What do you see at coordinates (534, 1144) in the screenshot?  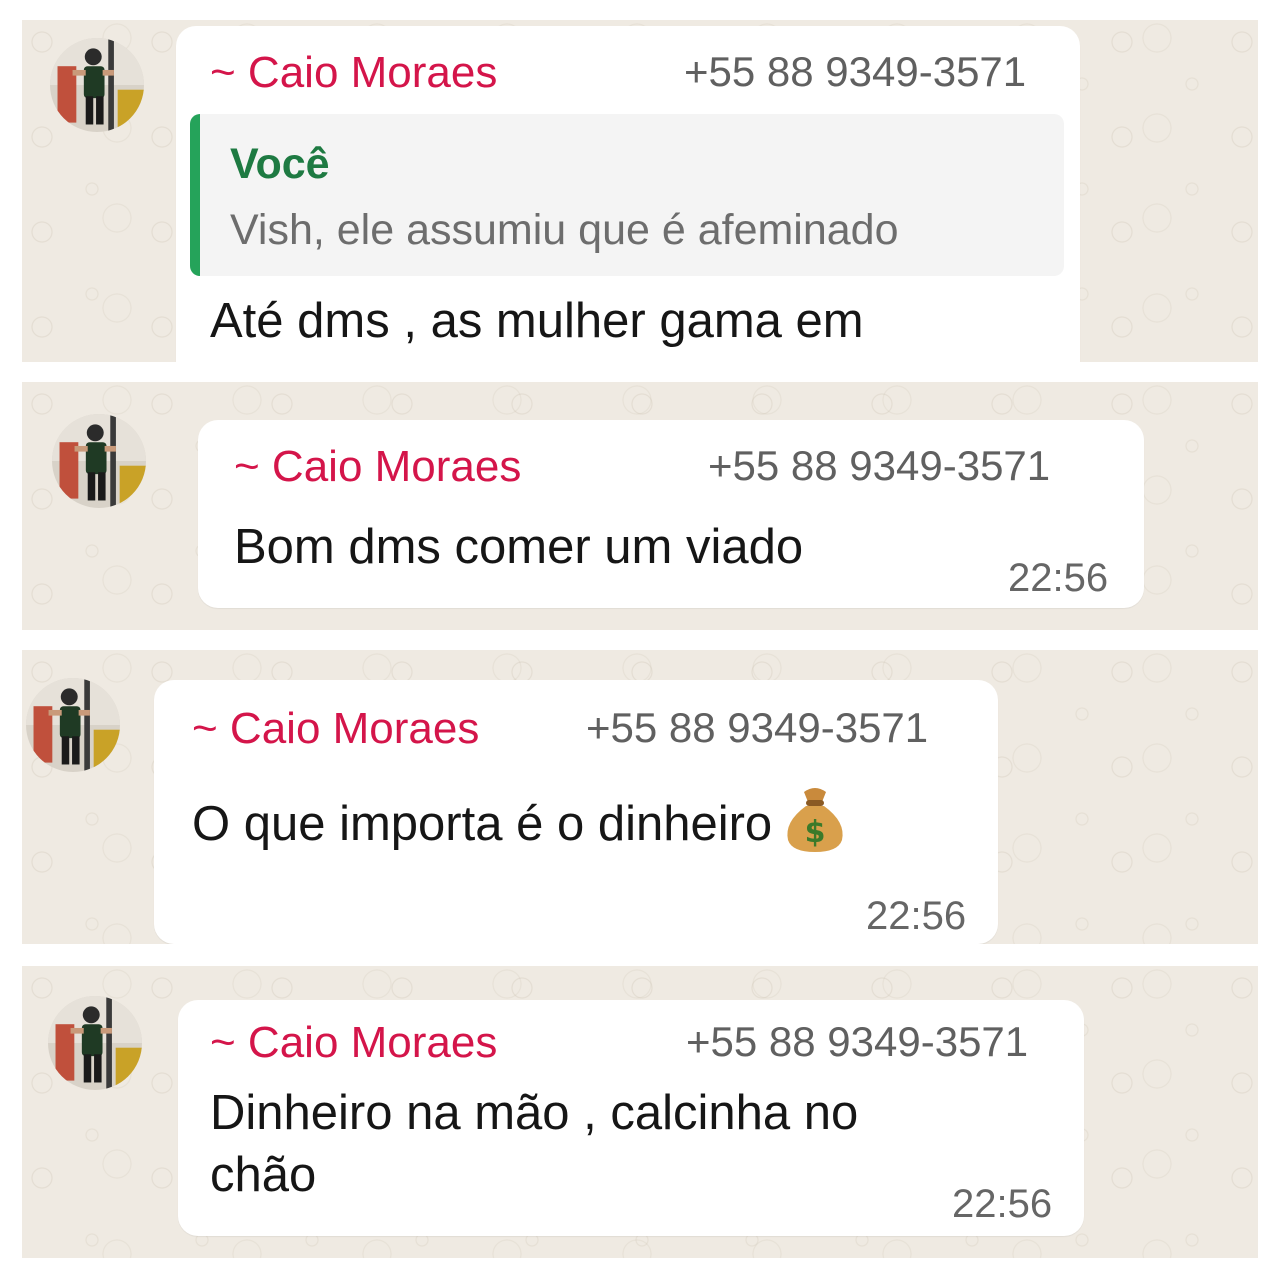 I see `message-text: Dinheiro na mão , calcinha no chão` at bounding box center [534, 1144].